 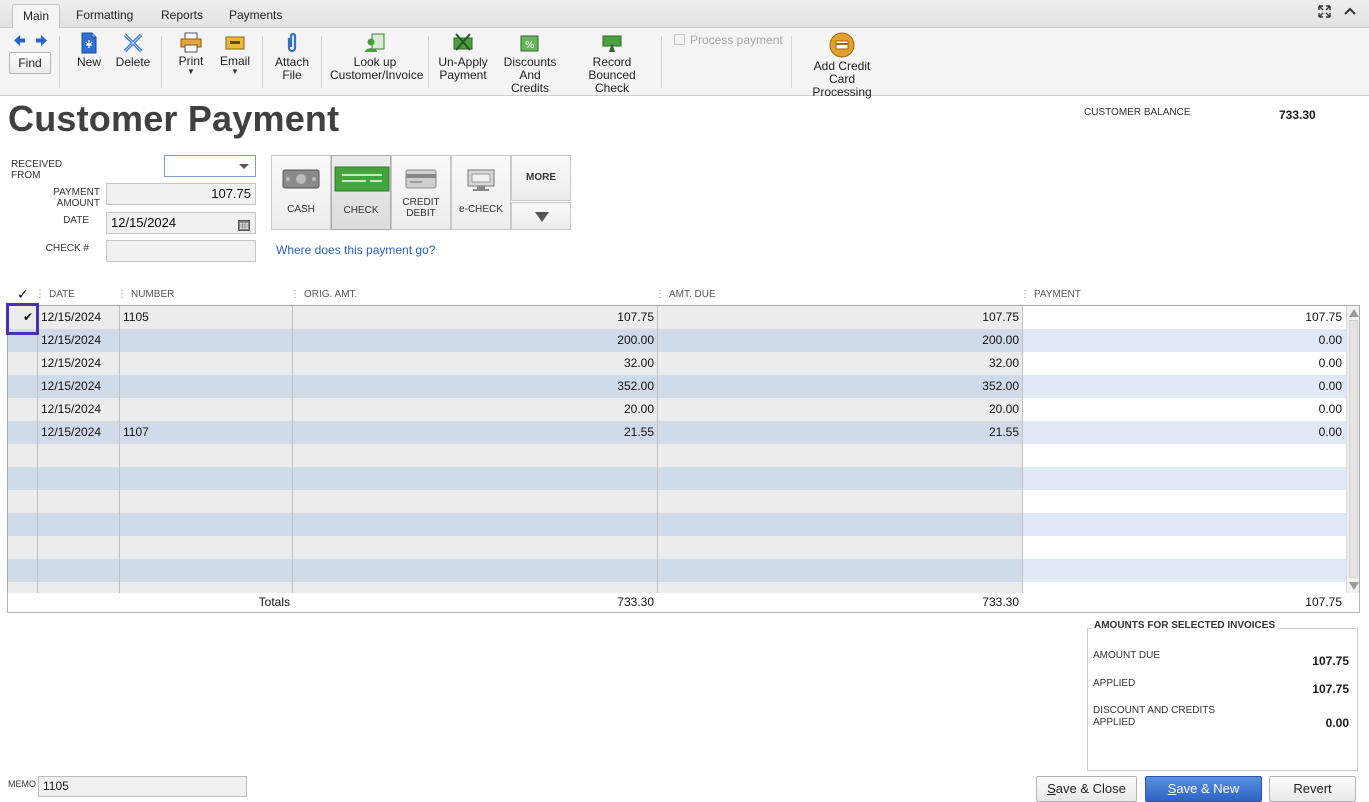 I want to click on column-header-date: ⋮ DATE, so click(x=55, y=294).